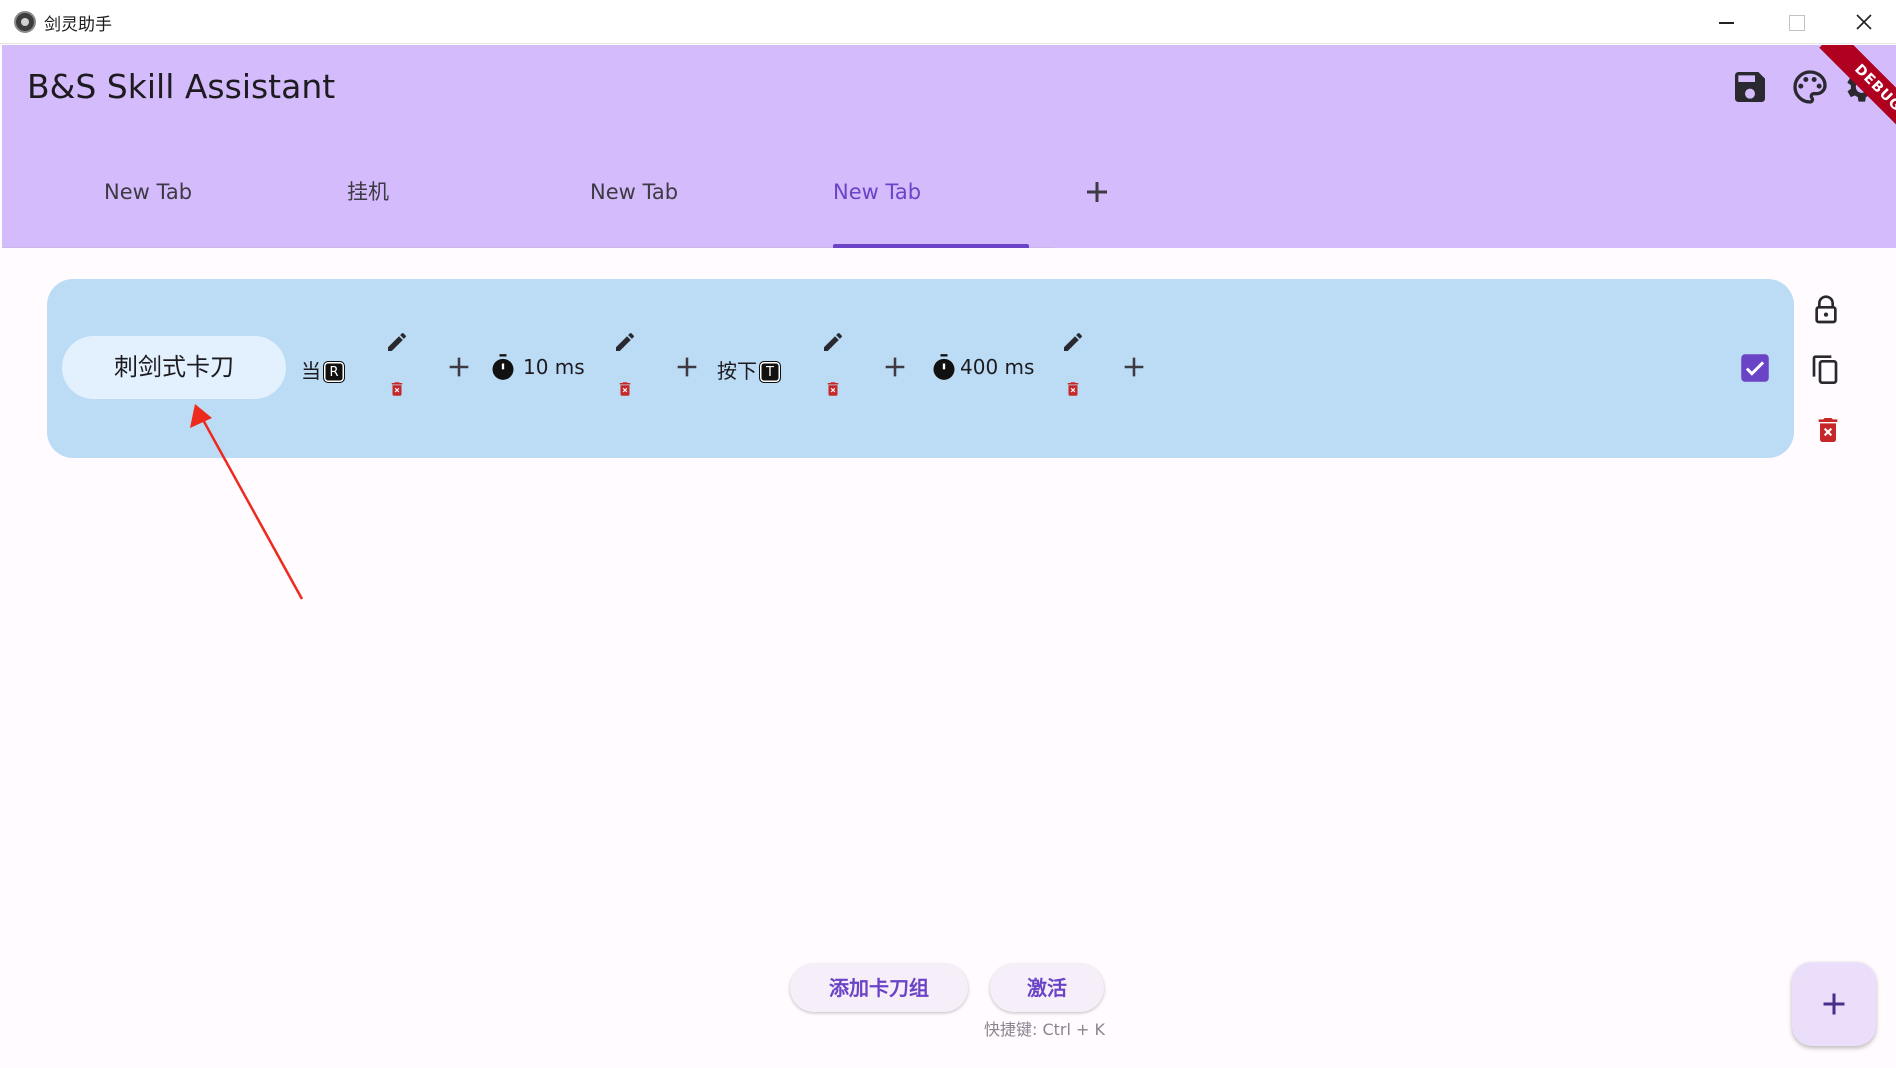  What do you see at coordinates (397, 342) in the screenshot?
I see `edit-step-1-icon` at bounding box center [397, 342].